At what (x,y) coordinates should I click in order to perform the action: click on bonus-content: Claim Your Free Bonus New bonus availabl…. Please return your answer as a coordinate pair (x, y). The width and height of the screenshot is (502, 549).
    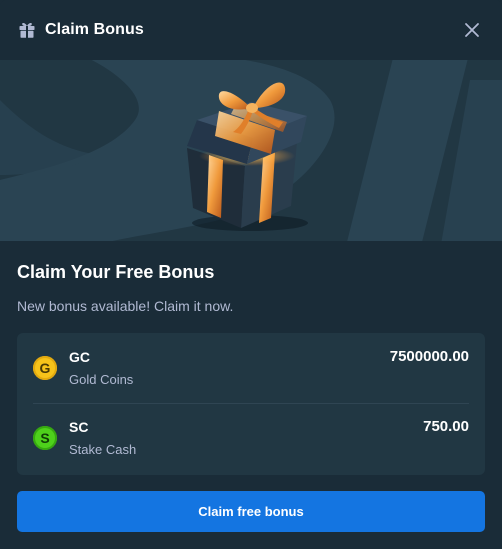
    Looking at the image, I should click on (251, 278).